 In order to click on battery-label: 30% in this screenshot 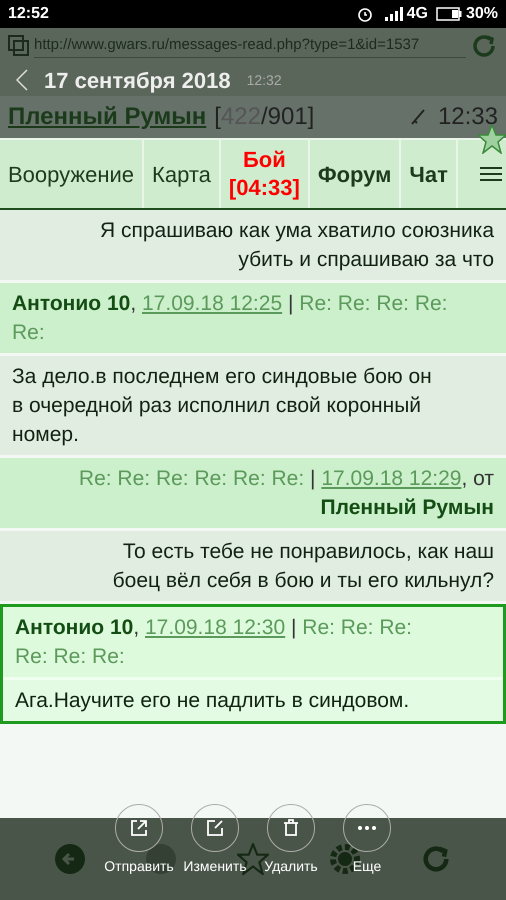, I will do `click(482, 14)`.